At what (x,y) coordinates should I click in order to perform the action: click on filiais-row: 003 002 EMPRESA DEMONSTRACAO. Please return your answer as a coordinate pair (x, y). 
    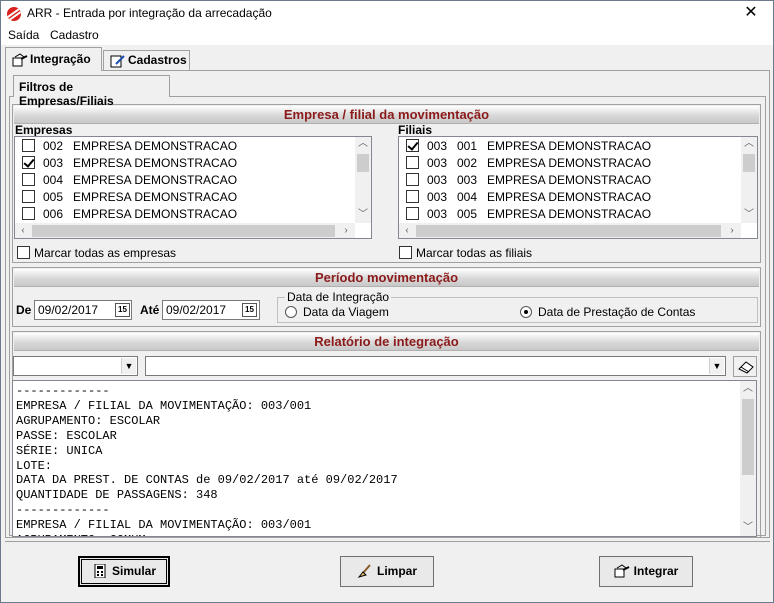
    Looking at the image, I should click on (569, 162).